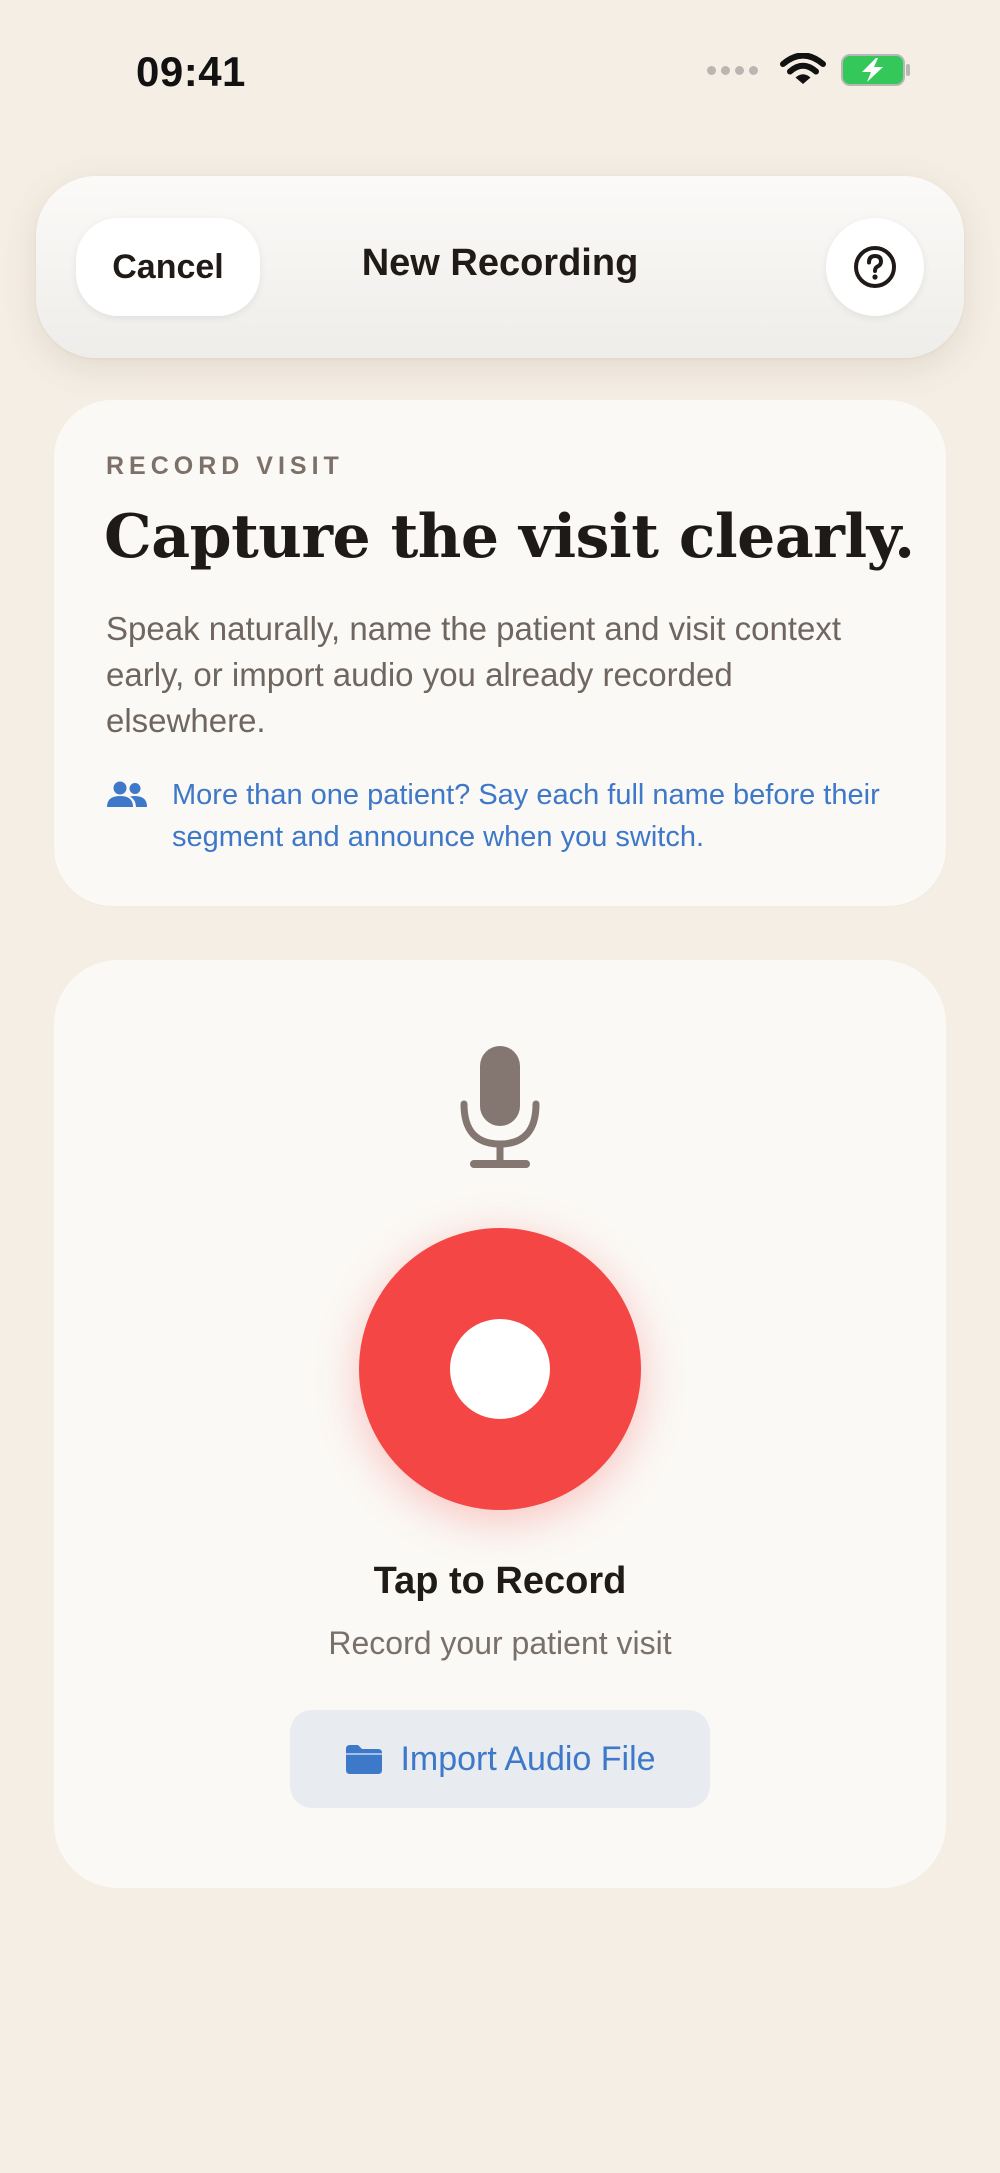  I want to click on record-button, so click(500, 1369).